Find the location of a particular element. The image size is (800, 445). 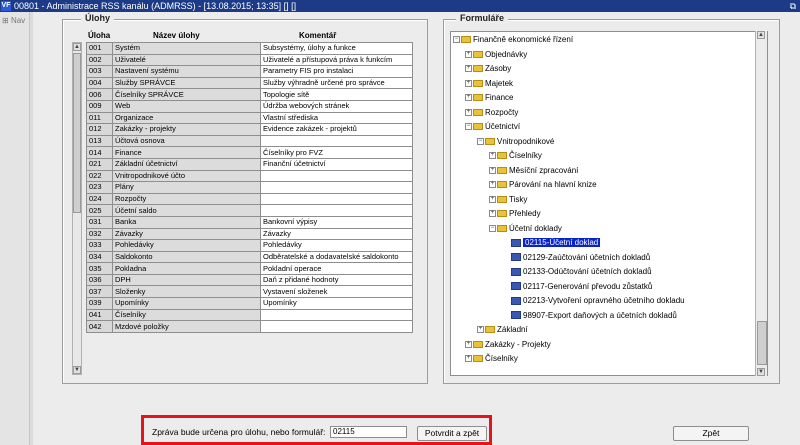

table-row: 041 Číselníky is located at coordinates (249, 315).